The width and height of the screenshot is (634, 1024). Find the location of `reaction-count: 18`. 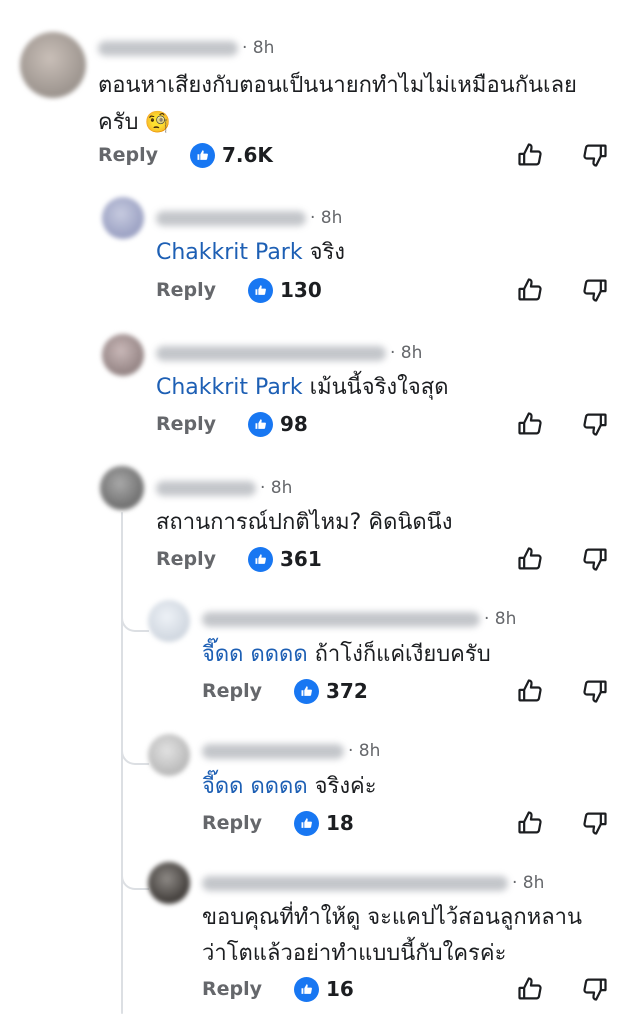

reaction-count: 18 is located at coordinates (324, 823).